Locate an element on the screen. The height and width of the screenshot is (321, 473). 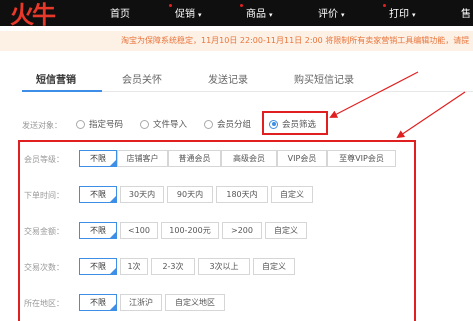
nav-item-print: 打印 ▾ is located at coordinates (399, 12).